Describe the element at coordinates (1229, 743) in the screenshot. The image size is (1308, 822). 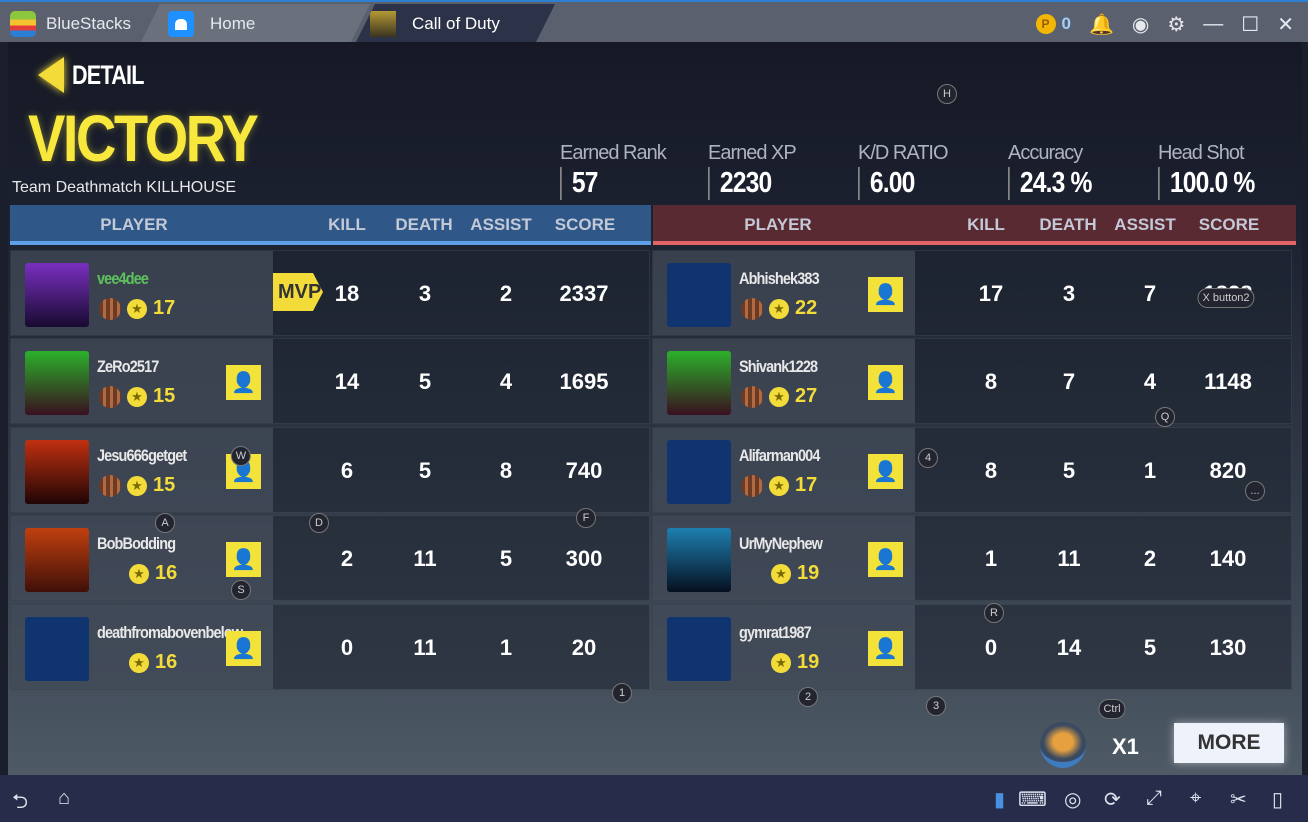
I see `more-button: MORE` at that location.